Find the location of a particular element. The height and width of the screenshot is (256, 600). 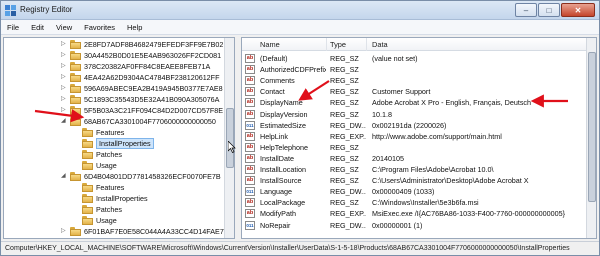

value-row: ab AuthorizedCDFPrefix REG_SZ is located at coordinates (415, 69).